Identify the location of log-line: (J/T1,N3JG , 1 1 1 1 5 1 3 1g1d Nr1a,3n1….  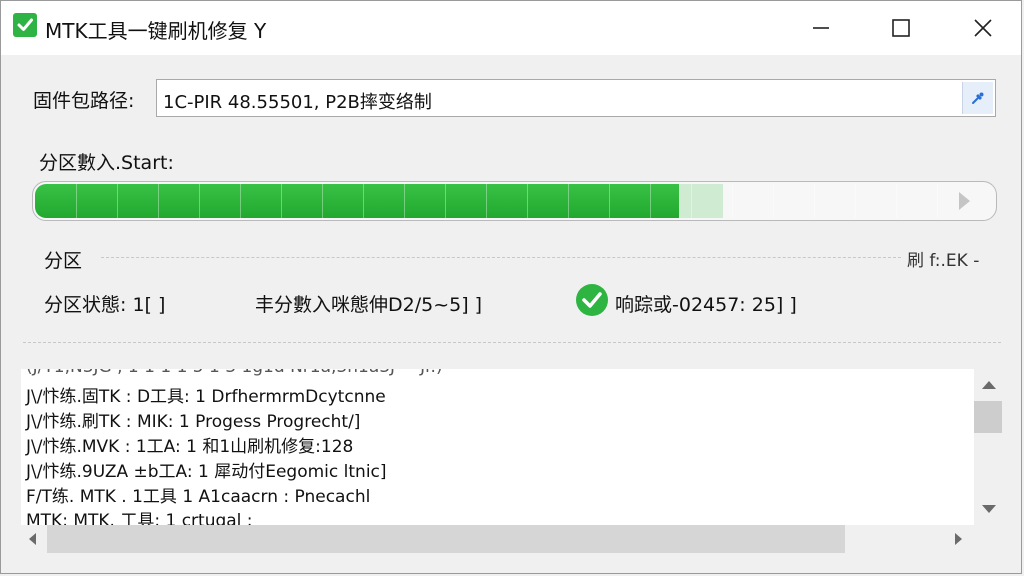
(234, 373).